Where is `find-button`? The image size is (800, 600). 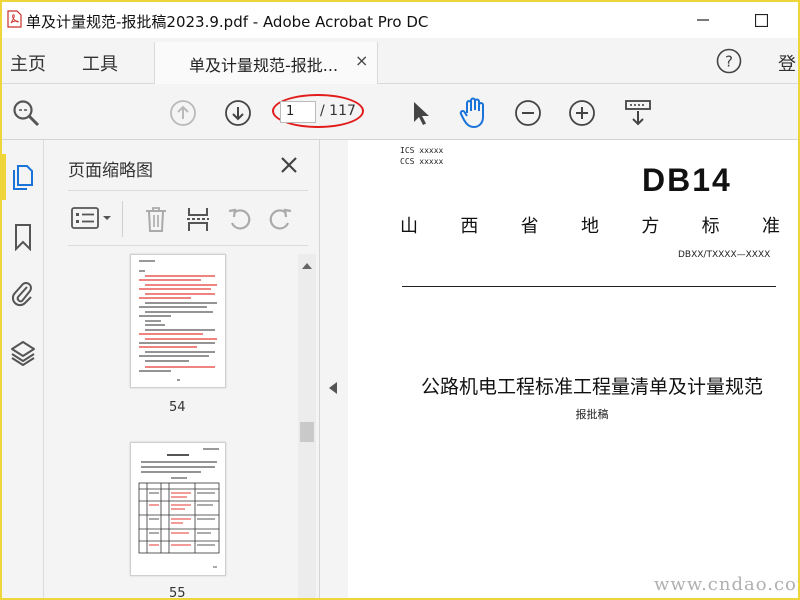 find-button is located at coordinates (26, 113).